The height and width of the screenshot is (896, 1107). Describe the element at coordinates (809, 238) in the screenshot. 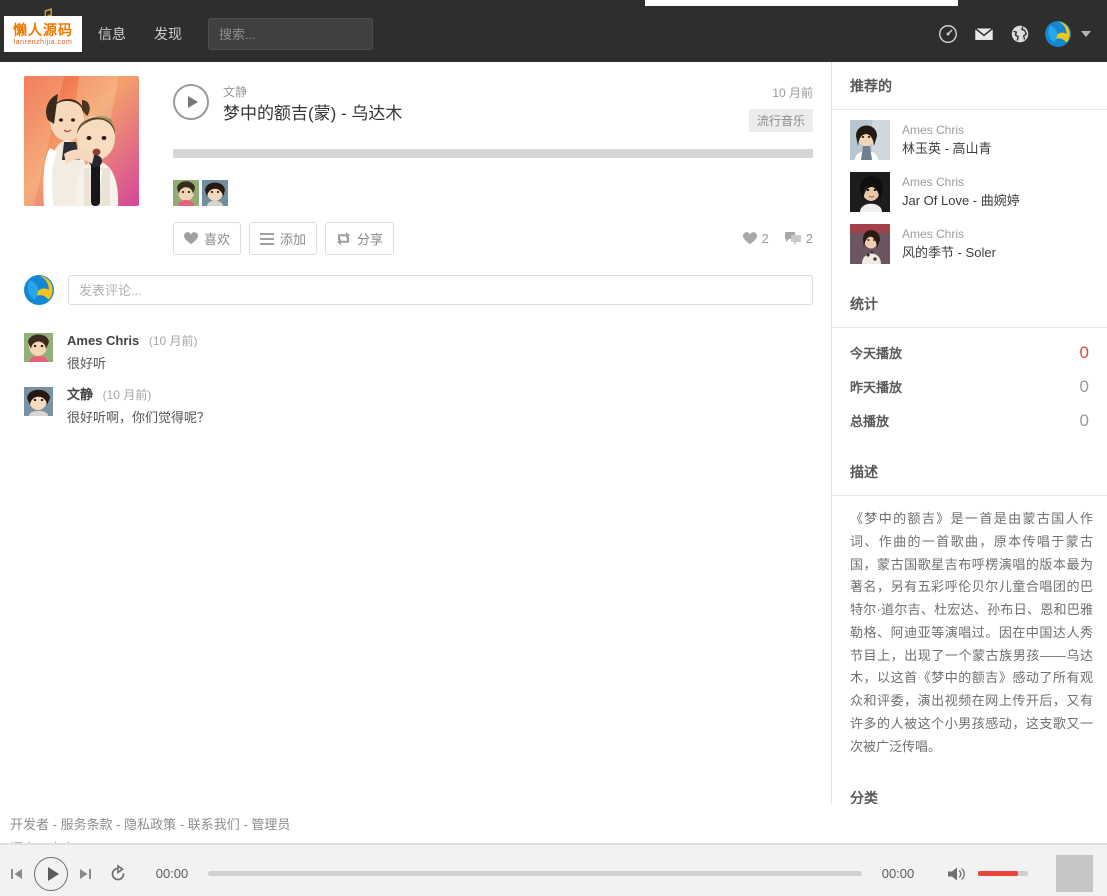

I see `comment-count-value: 2` at that location.